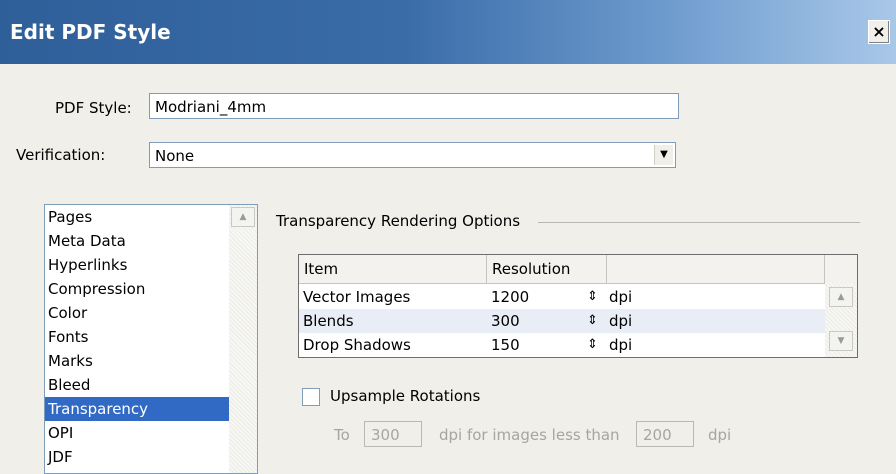 This screenshot has height=474, width=896. What do you see at coordinates (151, 457) in the screenshot?
I see `list-item-jdf: JDF` at bounding box center [151, 457].